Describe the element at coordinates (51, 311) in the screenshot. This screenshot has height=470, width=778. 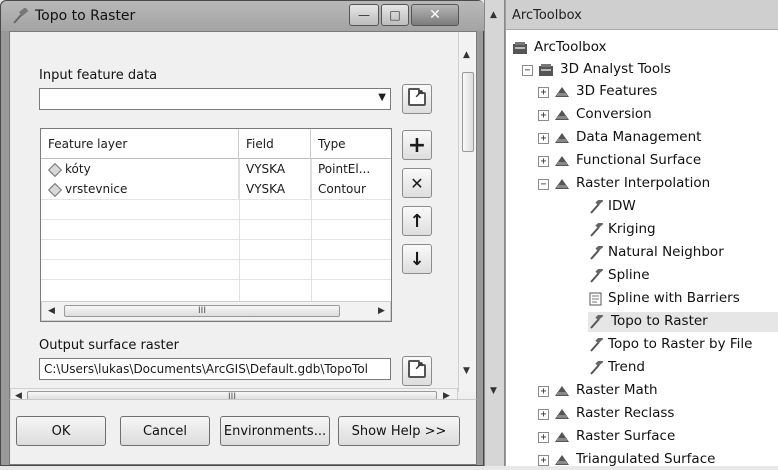
I see `scroll-left-icon: ◀` at that location.